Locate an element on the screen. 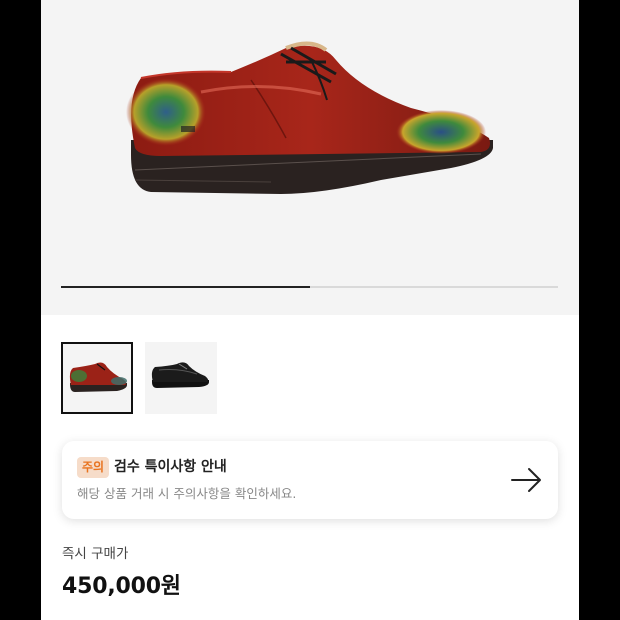 Image resolution: width=620 pixels, height=620 pixels. notice-title: 검수 특이사항 안내 is located at coordinates (170, 467).